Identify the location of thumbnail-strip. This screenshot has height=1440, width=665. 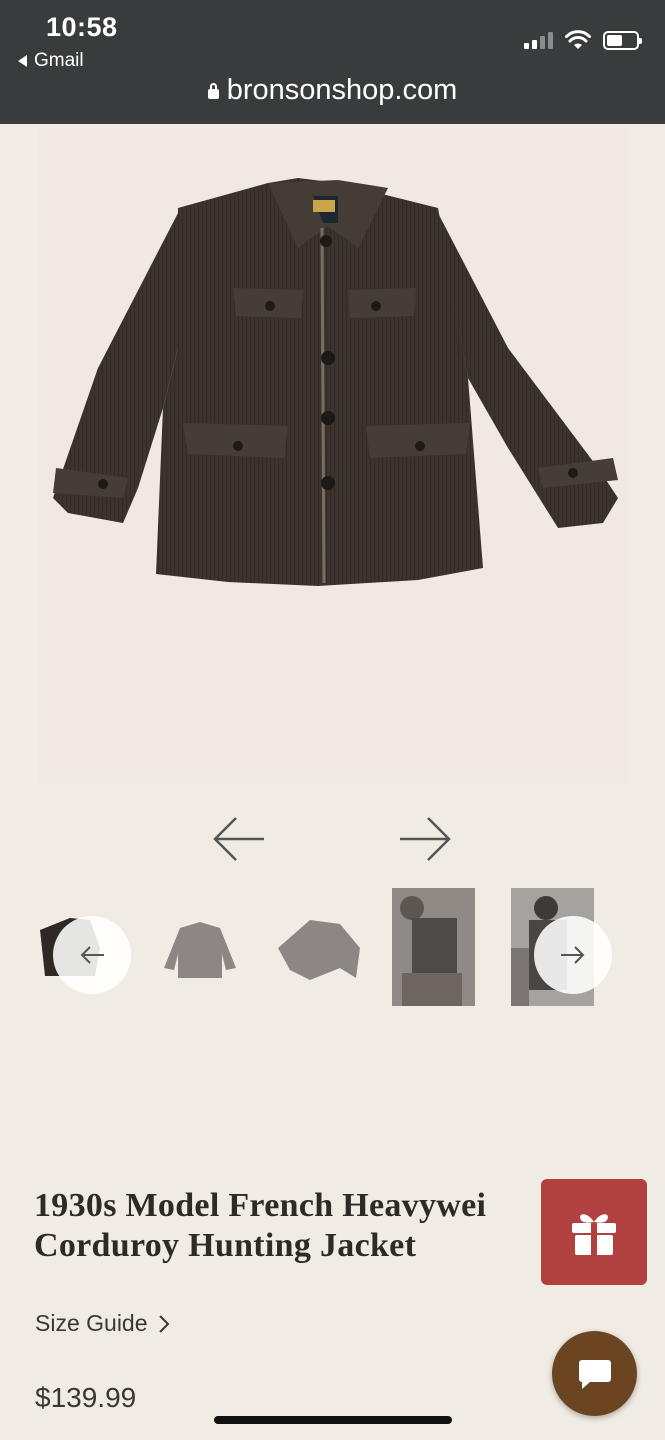
(330, 948).